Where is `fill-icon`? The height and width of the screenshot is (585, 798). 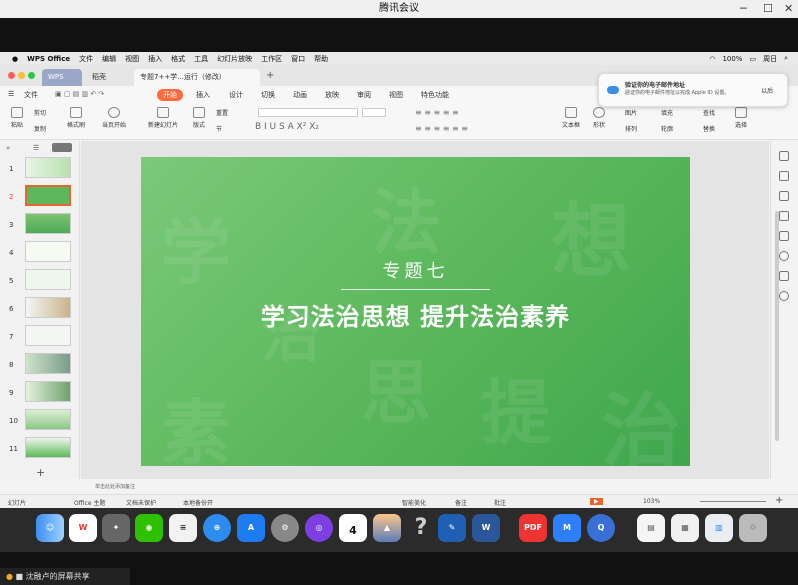 fill-icon is located at coordinates (784, 216).